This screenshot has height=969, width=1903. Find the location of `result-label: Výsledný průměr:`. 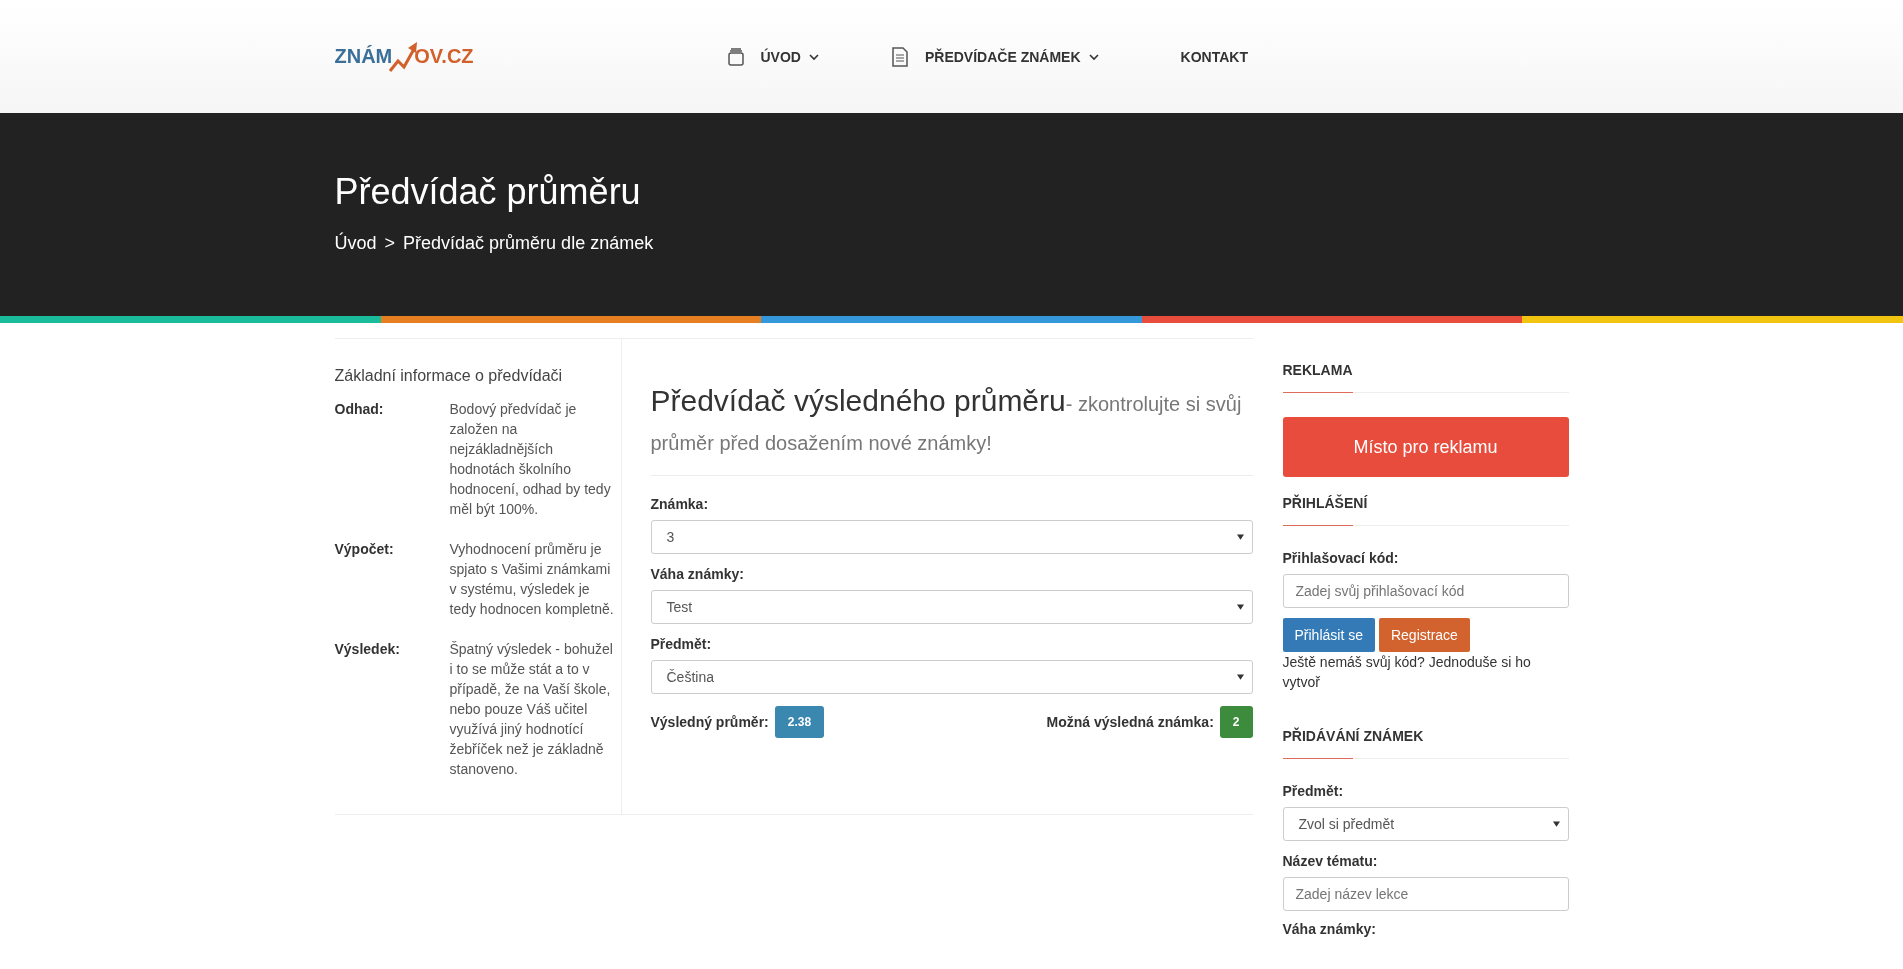

result-label: Výsledný průměr: is located at coordinates (709, 722).